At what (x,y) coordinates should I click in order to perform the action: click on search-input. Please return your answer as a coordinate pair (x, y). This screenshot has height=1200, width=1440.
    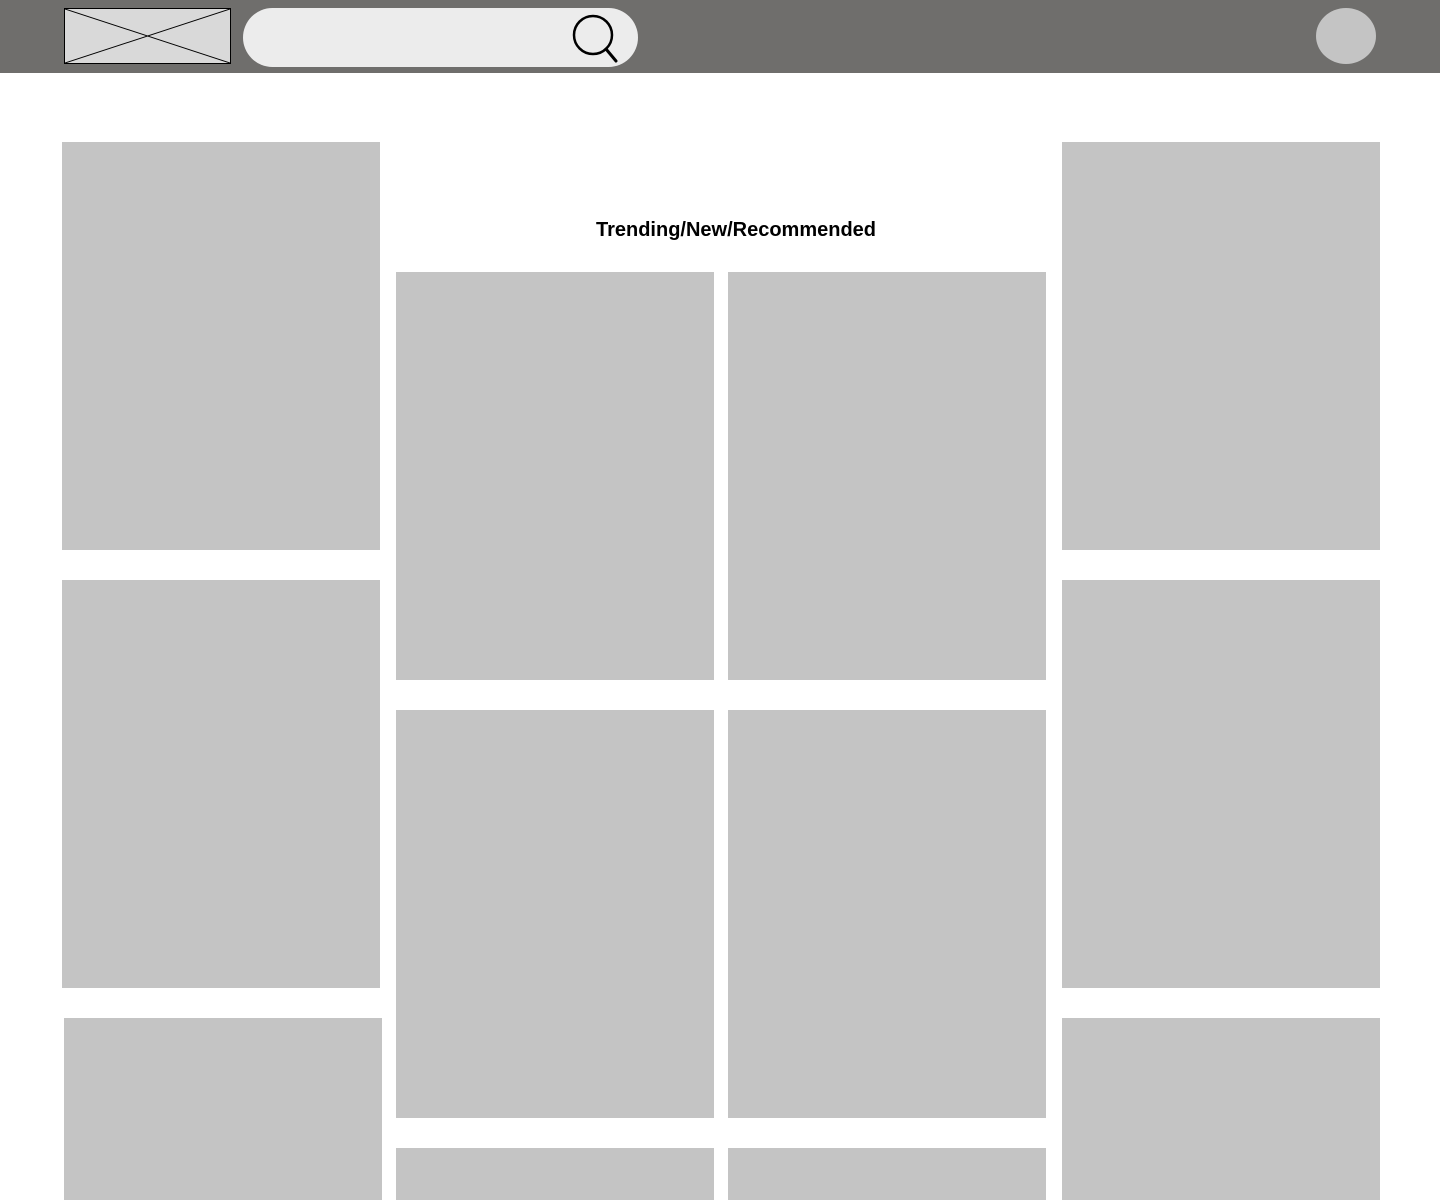
    Looking at the image, I should click on (413, 37).